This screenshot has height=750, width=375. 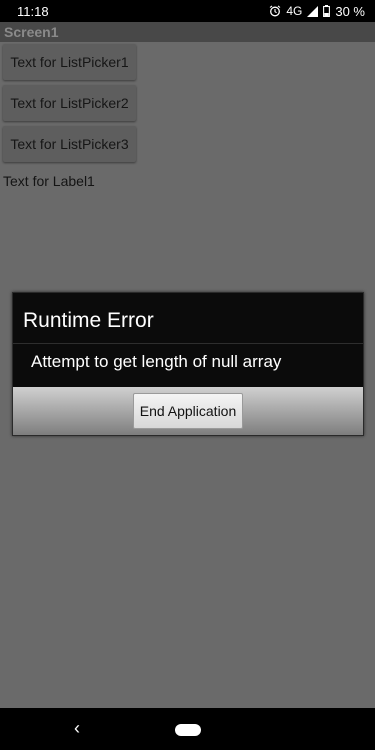 I want to click on dialog-title: Runtime Error, so click(x=88, y=320).